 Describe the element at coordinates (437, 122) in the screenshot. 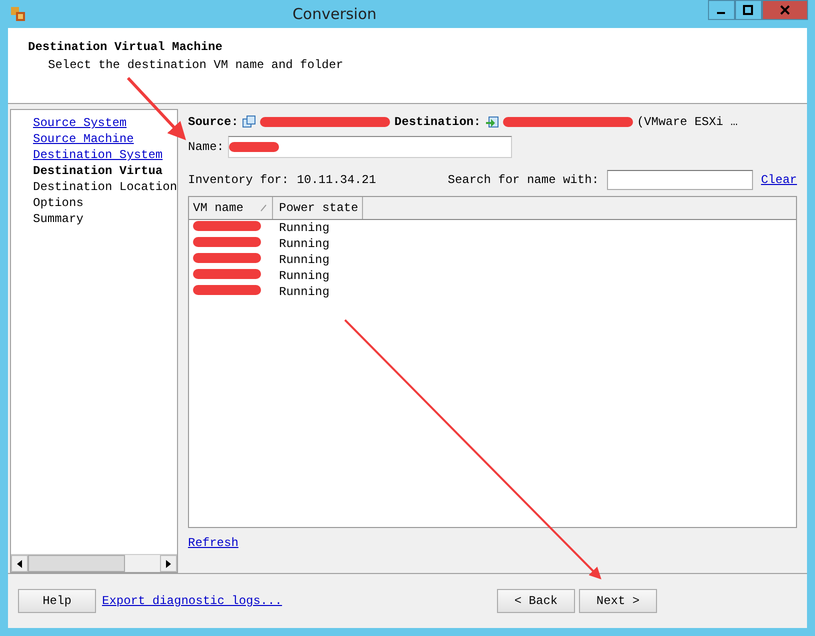

I see `destination-label: Destination:` at that location.